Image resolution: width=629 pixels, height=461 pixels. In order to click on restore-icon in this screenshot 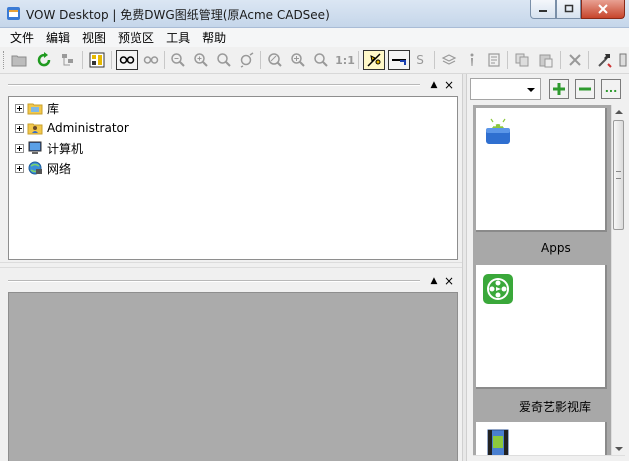, I will do `click(568, 8)`.